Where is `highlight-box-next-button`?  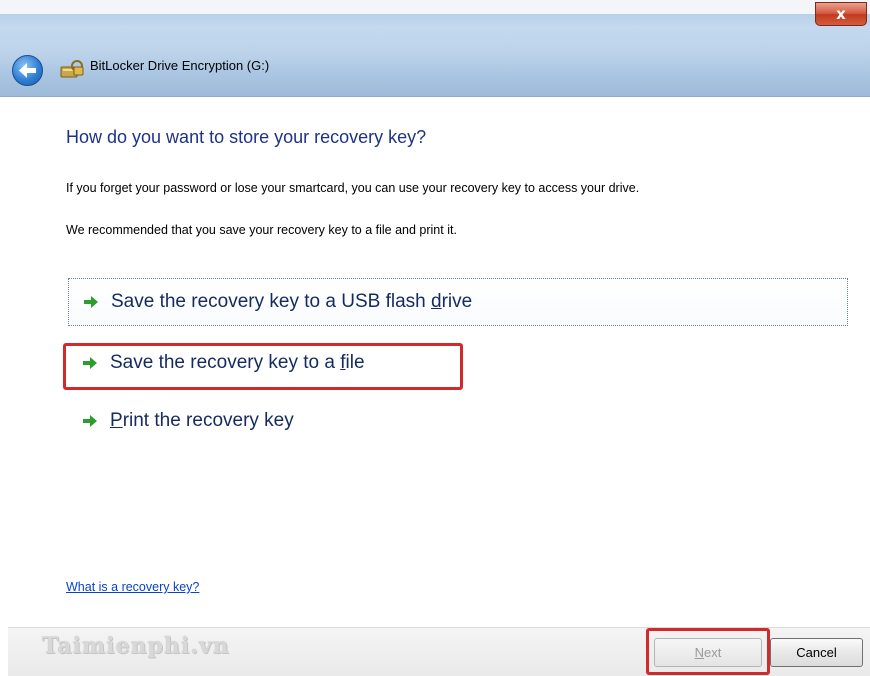 highlight-box-next-button is located at coordinates (708, 651).